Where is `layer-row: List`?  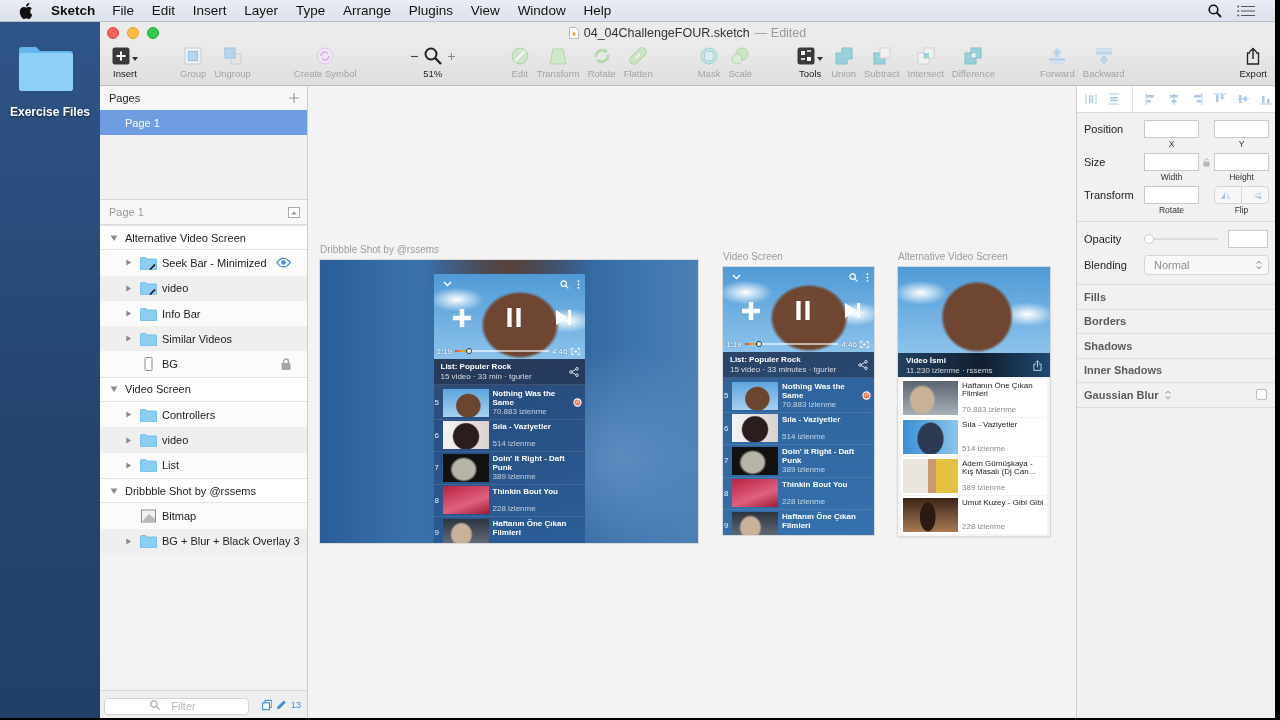
layer-row: List is located at coordinates (203, 465).